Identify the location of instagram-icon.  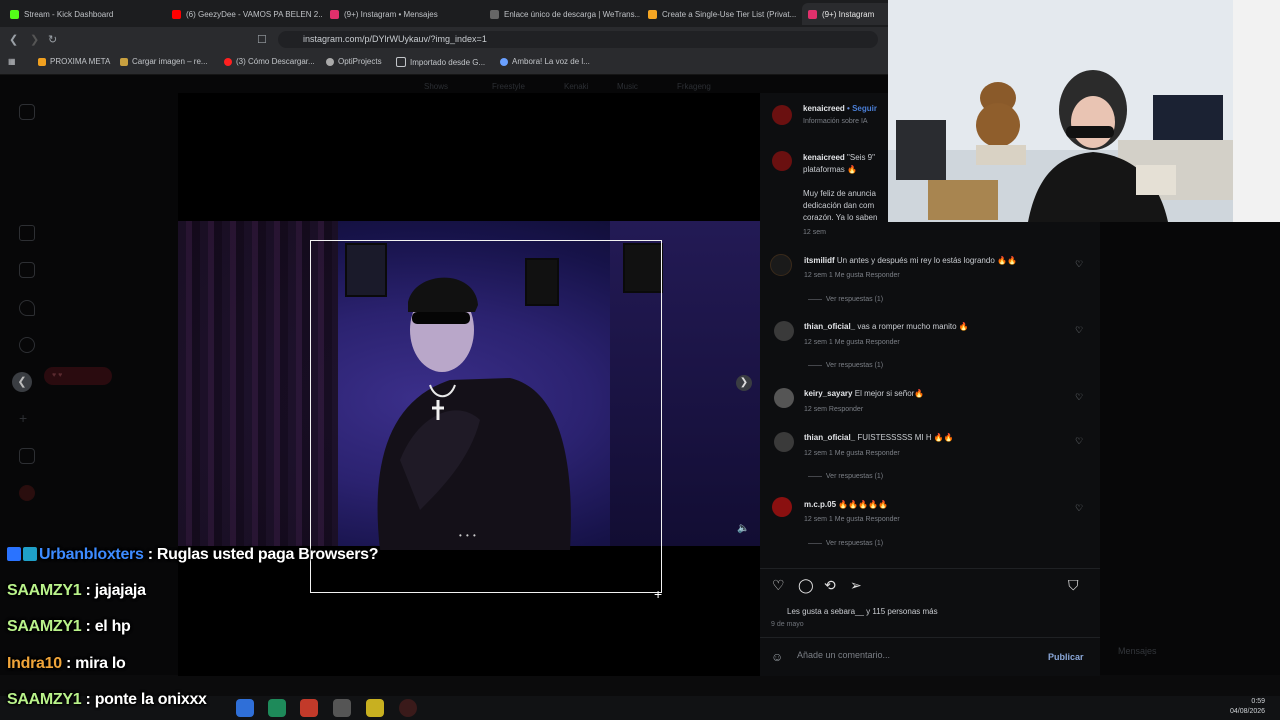
(812, 14).